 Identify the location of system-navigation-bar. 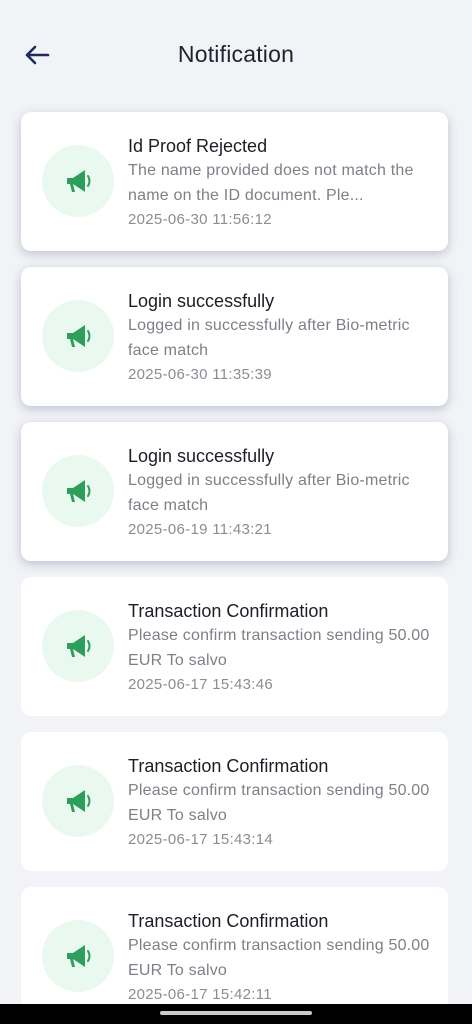
(236, 1014).